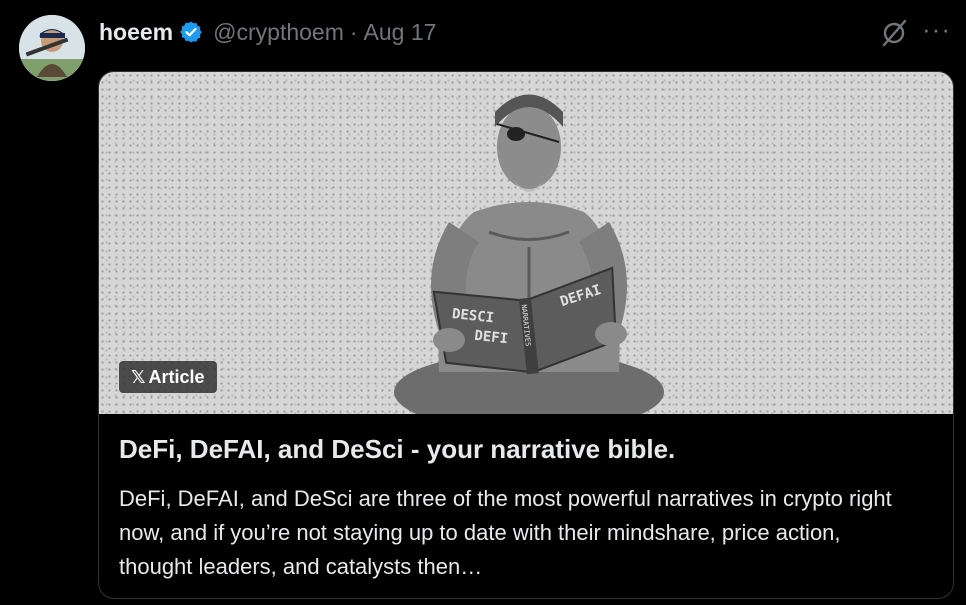 Image resolution: width=966 pixels, height=605 pixels. Describe the element at coordinates (191, 32) in the screenshot. I see `verified-badge-icon` at that location.